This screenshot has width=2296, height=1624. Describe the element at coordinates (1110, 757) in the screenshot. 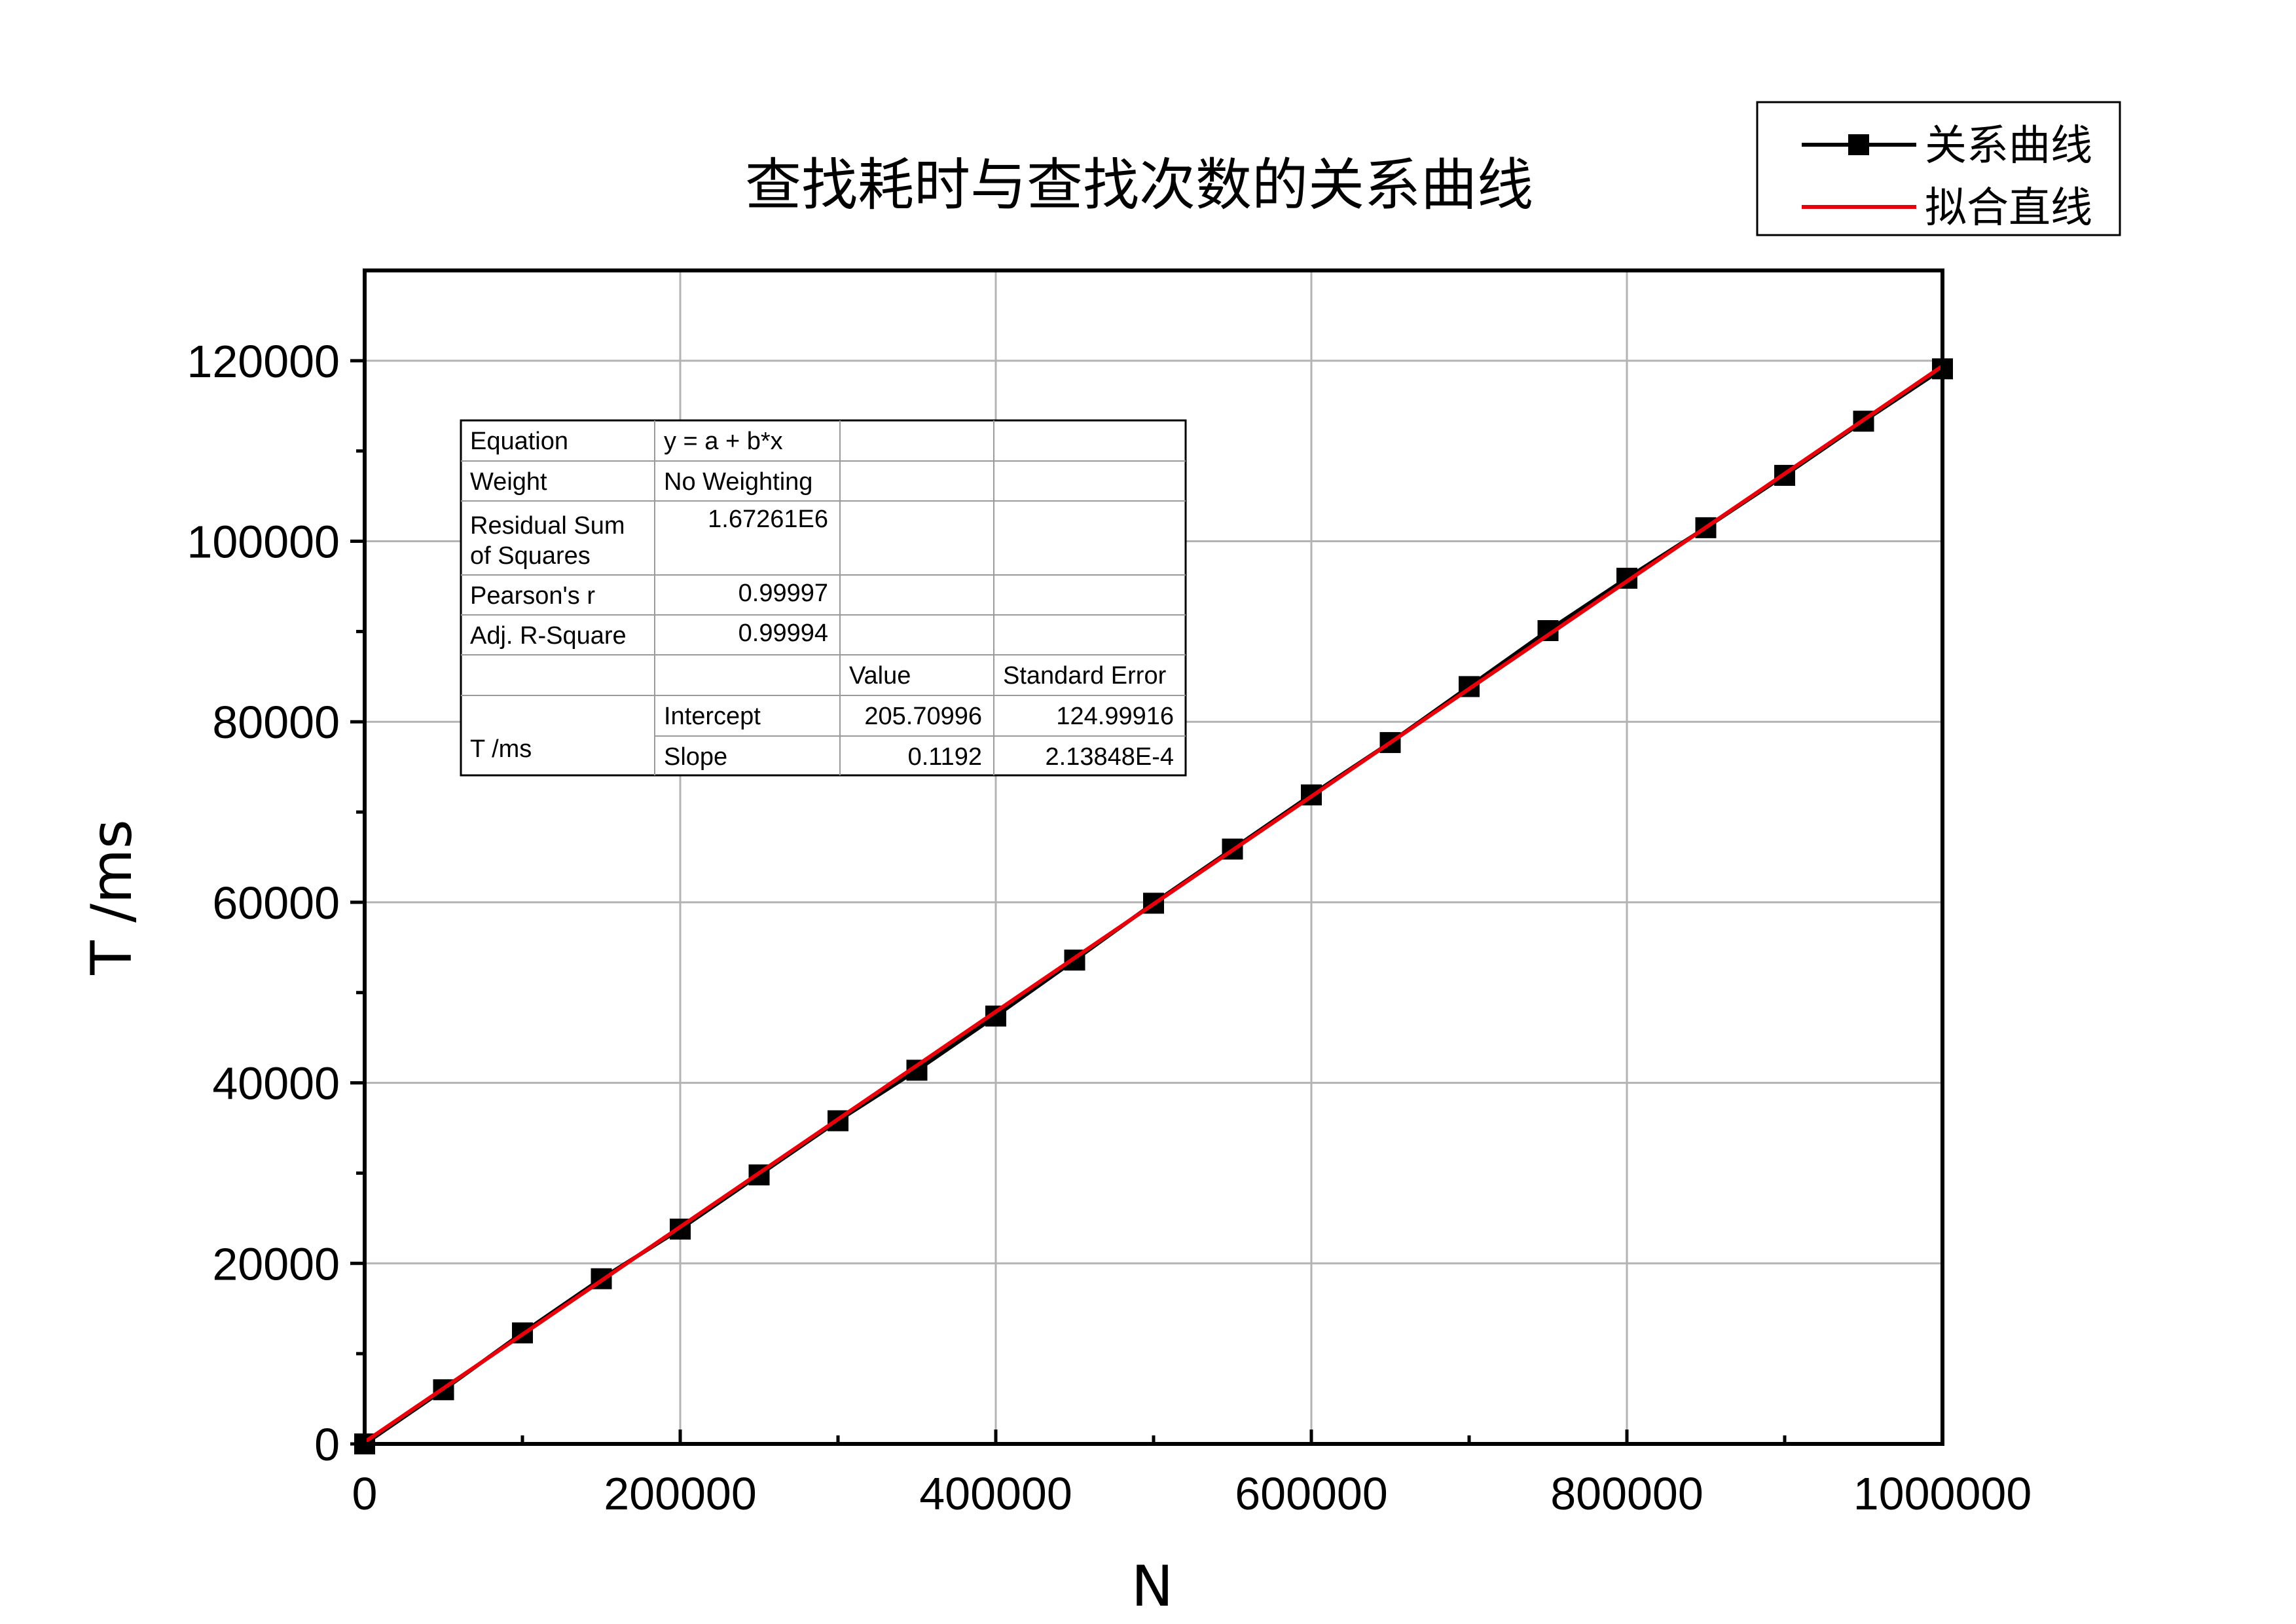

I see `stats-cell: 2.13848E-4` at that location.